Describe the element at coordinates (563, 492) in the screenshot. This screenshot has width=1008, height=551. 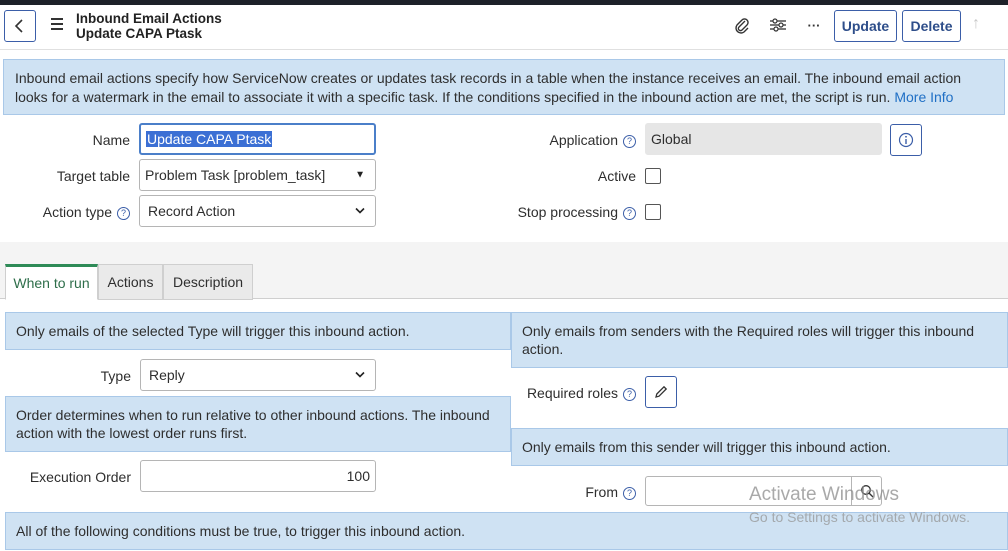
I see `from-label-group: From?` at that location.